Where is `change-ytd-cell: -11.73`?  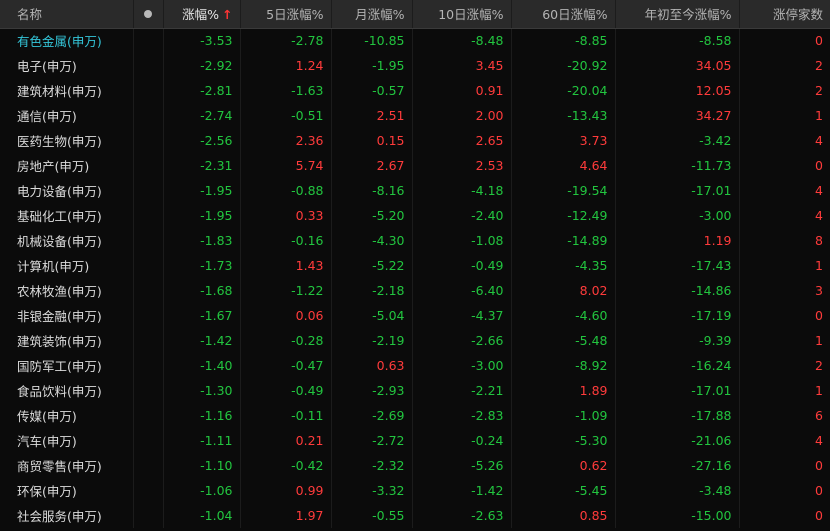
change-ytd-cell: -11.73 is located at coordinates (677, 165).